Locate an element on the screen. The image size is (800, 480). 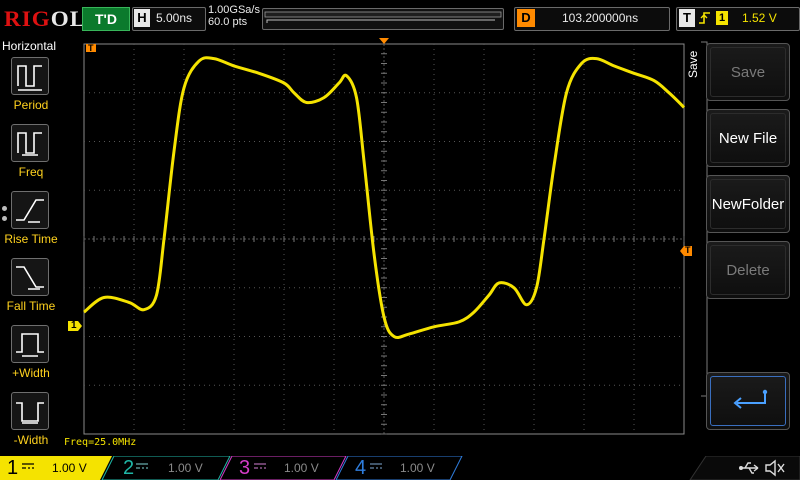
new-file-button: New File is located at coordinates (748, 138).